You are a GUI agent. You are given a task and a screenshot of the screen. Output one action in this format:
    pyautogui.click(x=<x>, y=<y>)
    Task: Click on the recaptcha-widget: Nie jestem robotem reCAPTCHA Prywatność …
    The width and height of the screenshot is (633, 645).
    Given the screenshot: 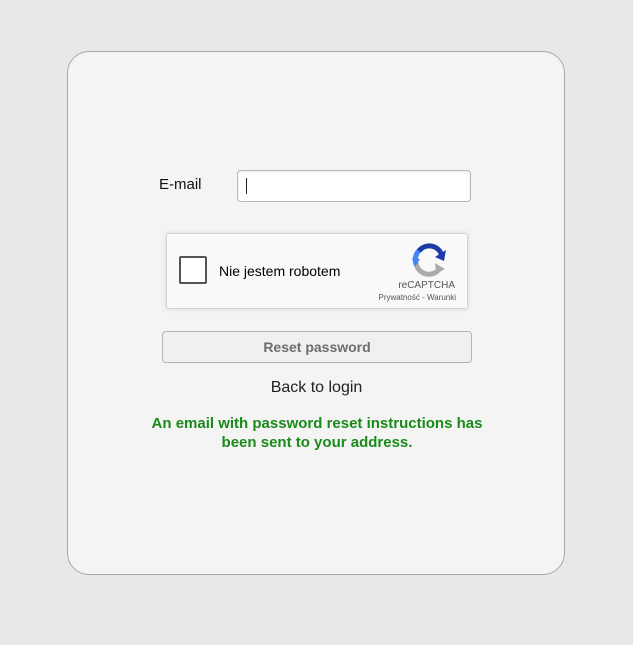 What is the action you would take?
    pyautogui.click(x=317, y=271)
    